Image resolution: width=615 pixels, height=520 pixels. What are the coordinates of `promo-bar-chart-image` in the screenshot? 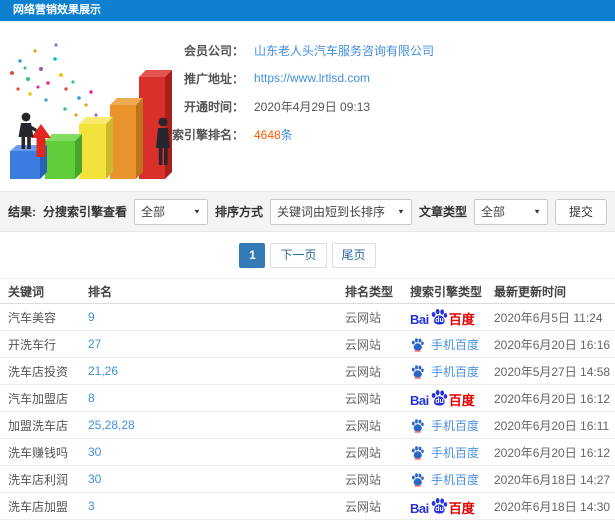 It's located at (90, 106).